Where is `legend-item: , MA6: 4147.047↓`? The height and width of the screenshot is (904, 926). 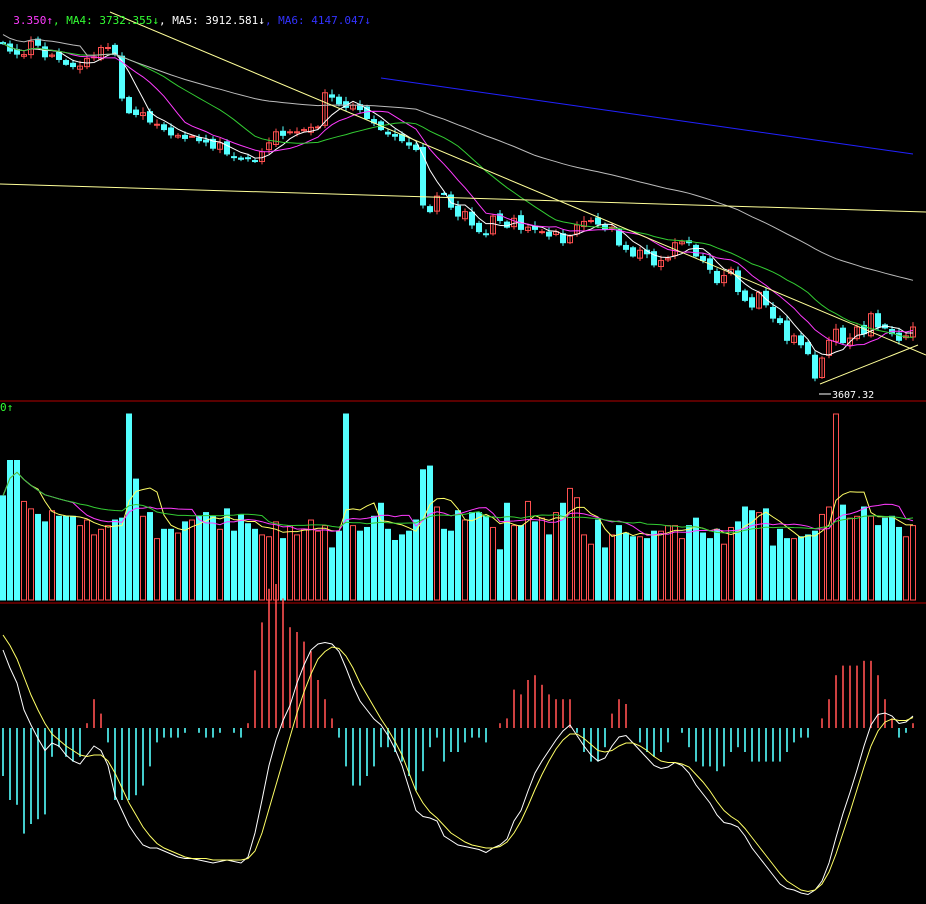 legend-item: , MA6: 4147.047↓ is located at coordinates (317, 20).